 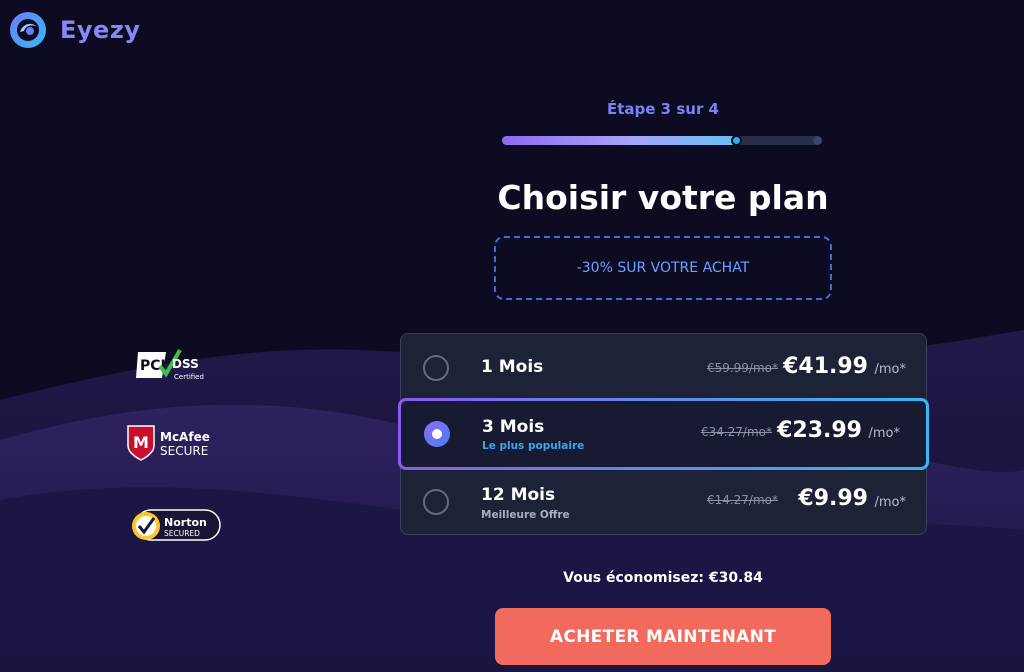 What do you see at coordinates (663, 268) in the screenshot?
I see `discount-banner: -30% SUR VOTRE ACHAT` at bounding box center [663, 268].